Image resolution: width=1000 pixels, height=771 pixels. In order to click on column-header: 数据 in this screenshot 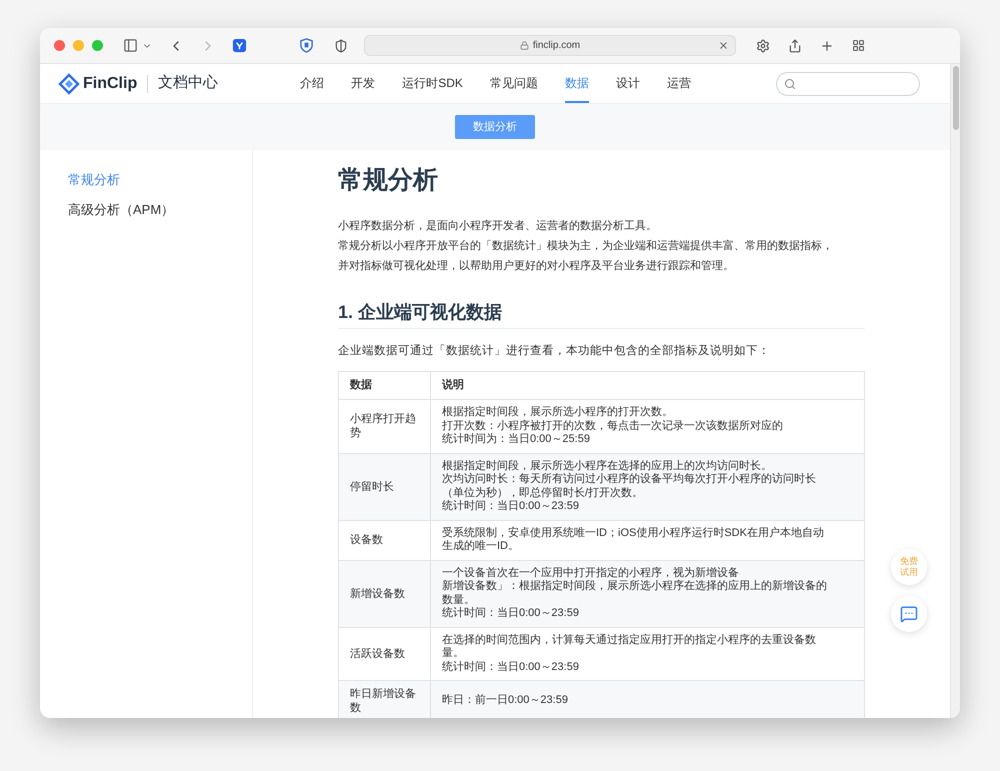, I will do `click(384, 386)`.